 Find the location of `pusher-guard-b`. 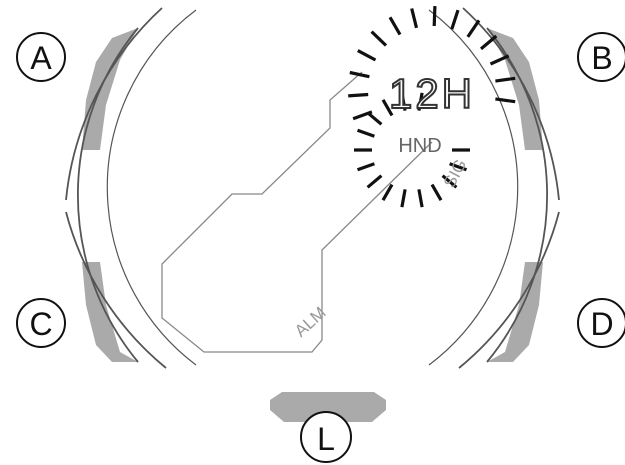

pusher-guard-b is located at coordinates (515, 89).